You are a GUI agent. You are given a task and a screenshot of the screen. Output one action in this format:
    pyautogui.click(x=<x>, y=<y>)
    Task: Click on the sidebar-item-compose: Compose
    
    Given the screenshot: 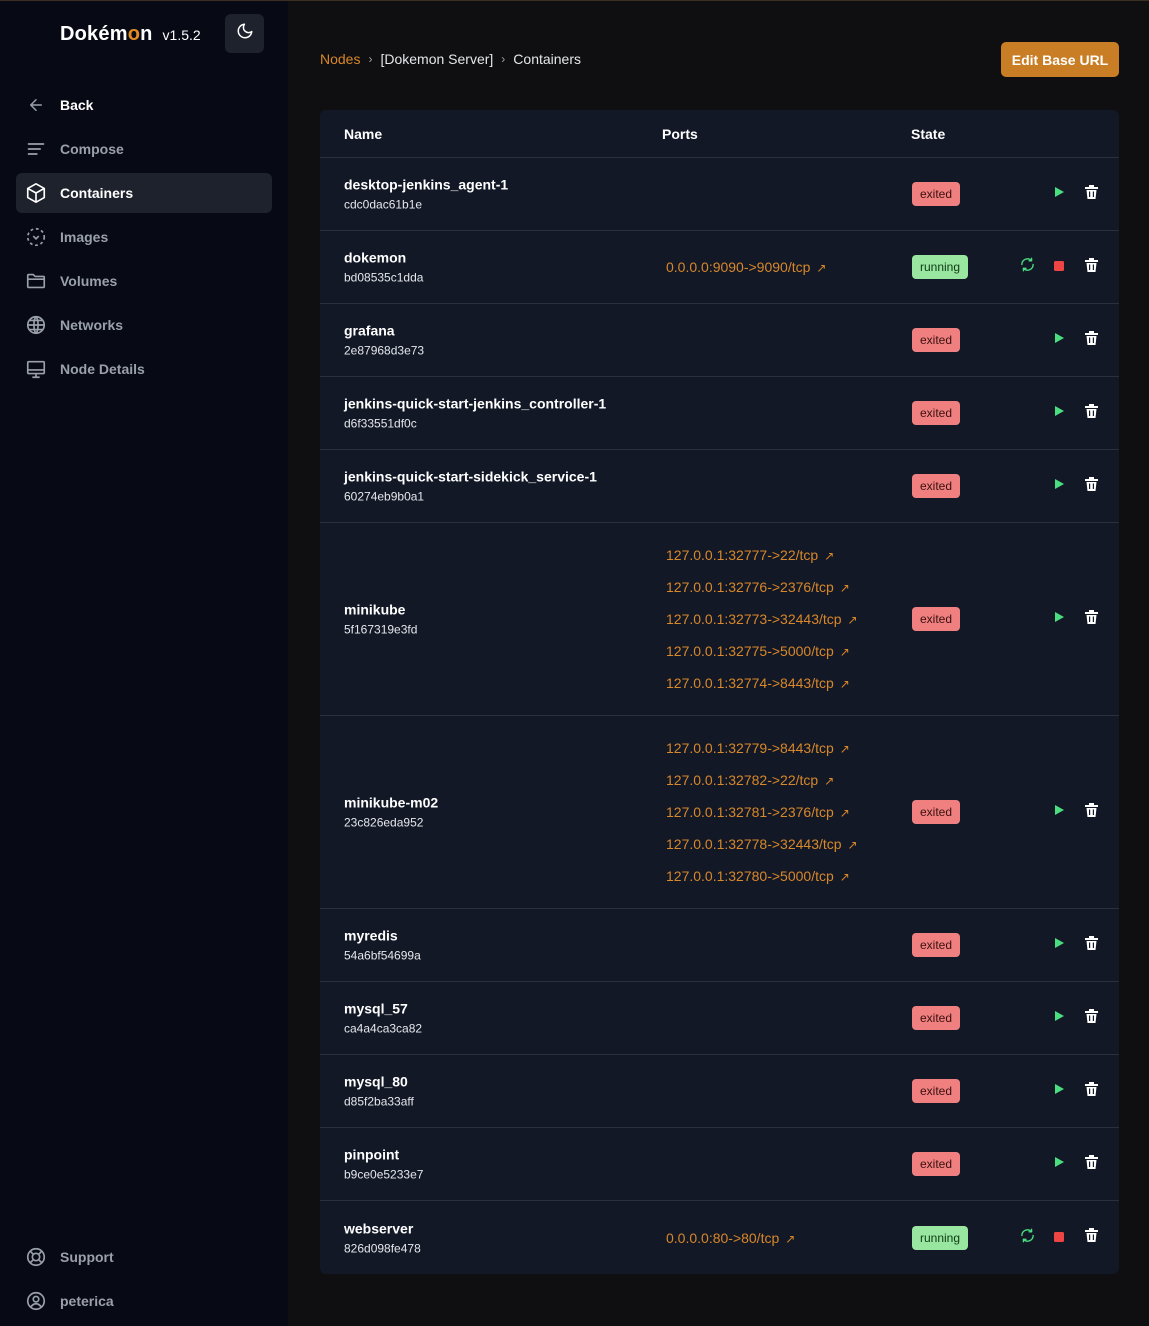 What is the action you would take?
    pyautogui.click(x=144, y=149)
    